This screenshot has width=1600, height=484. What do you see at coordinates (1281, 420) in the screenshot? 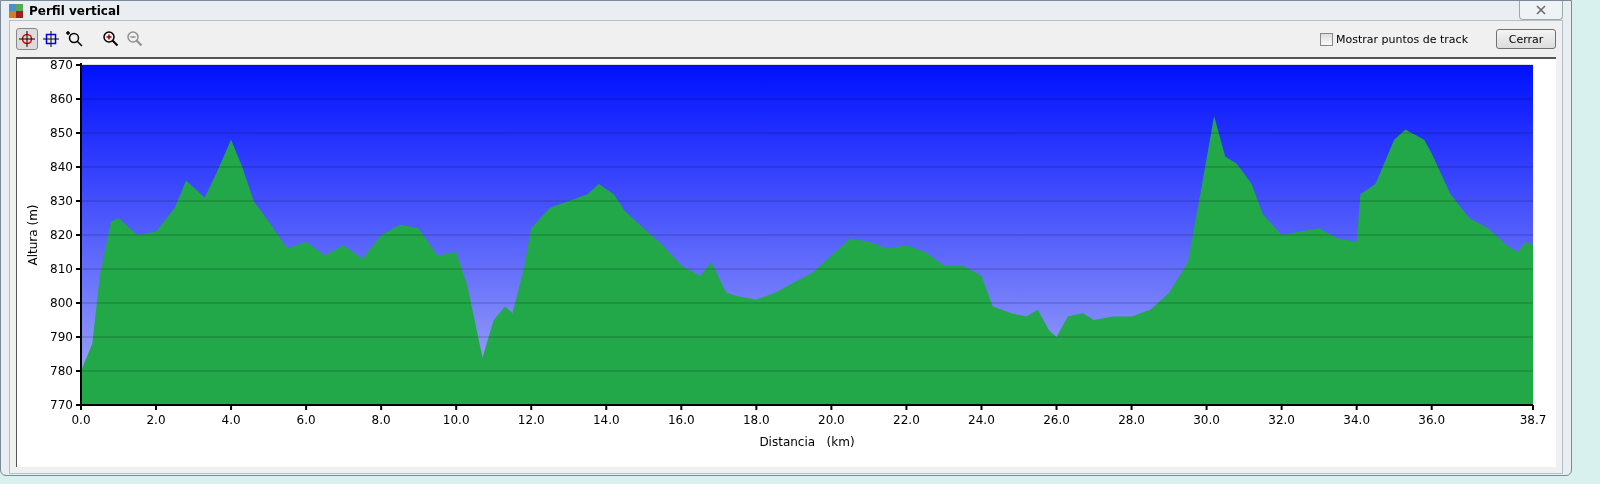
I see `x-tick-label: 32.0` at bounding box center [1281, 420].